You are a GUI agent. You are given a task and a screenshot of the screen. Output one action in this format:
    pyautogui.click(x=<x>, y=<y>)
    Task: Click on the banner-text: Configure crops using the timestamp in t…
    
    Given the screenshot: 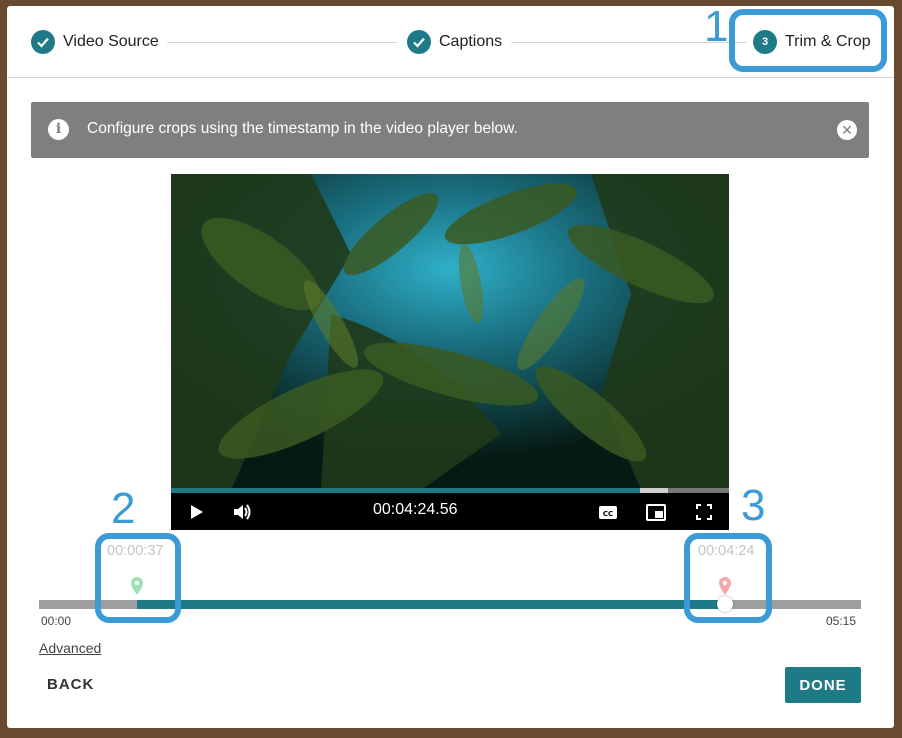 What is the action you would take?
    pyautogui.click(x=302, y=128)
    